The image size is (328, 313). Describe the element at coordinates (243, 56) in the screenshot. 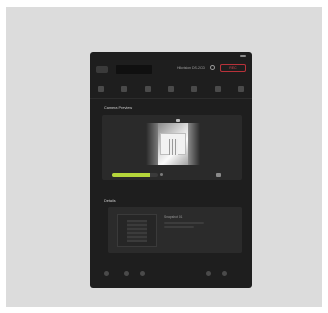

I see `battery-icon` at that location.